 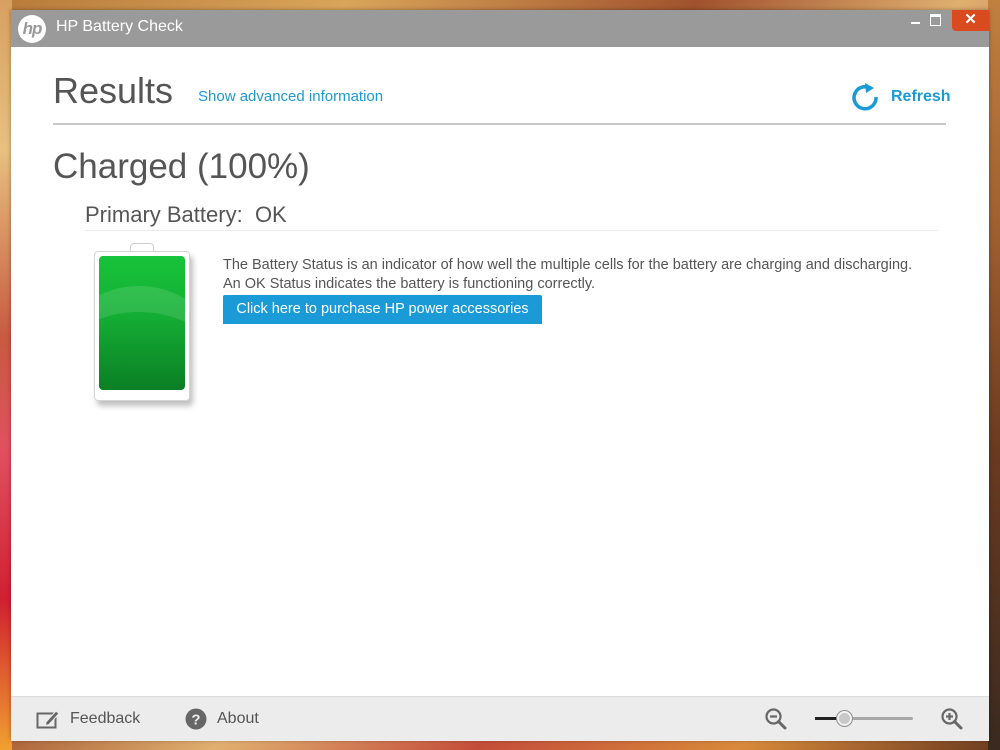 I want to click on battery-charge-fill, so click(x=142, y=323).